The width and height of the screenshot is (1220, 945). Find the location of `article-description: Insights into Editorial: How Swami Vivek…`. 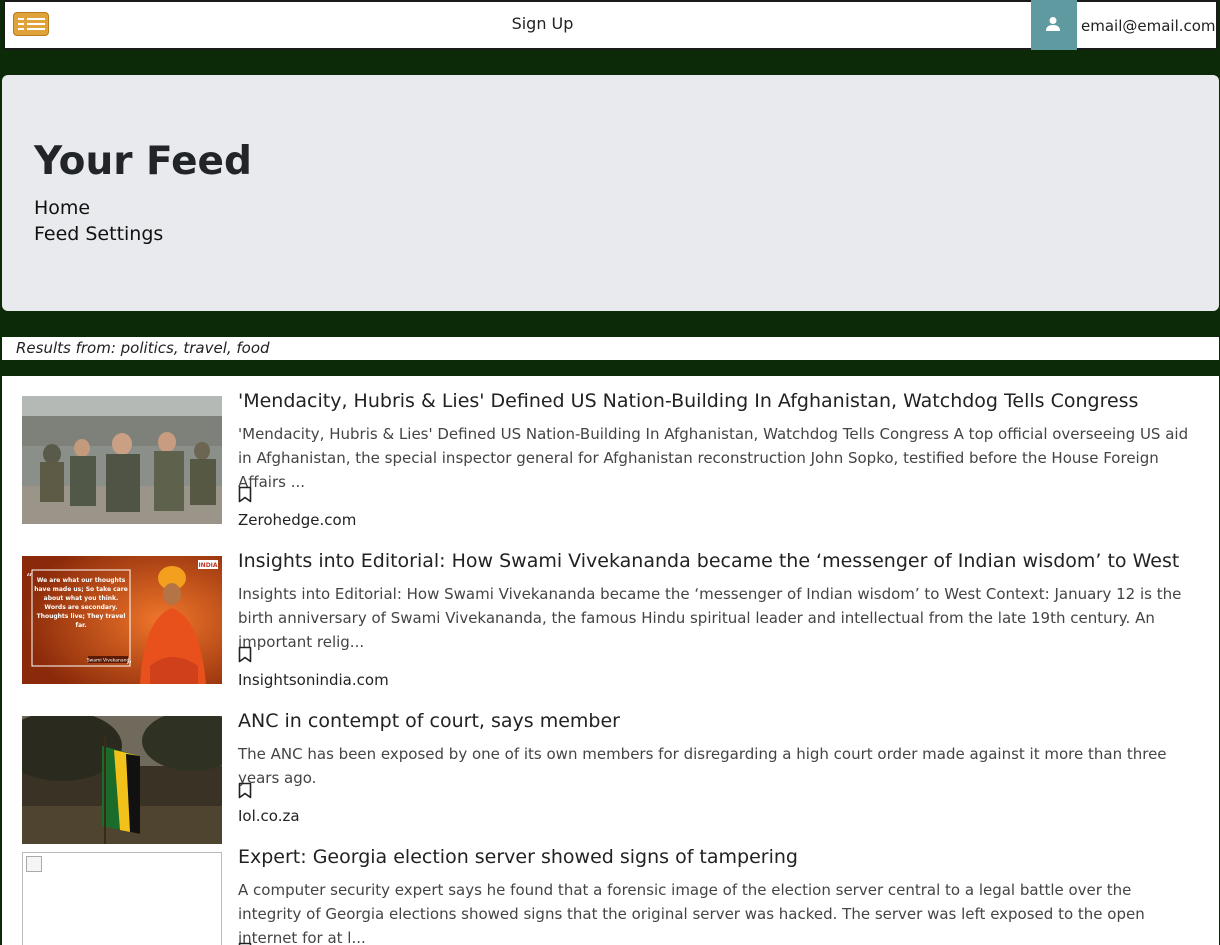

article-description: Insights into Editorial: How Swami Vivek… is located at coordinates (710, 618).